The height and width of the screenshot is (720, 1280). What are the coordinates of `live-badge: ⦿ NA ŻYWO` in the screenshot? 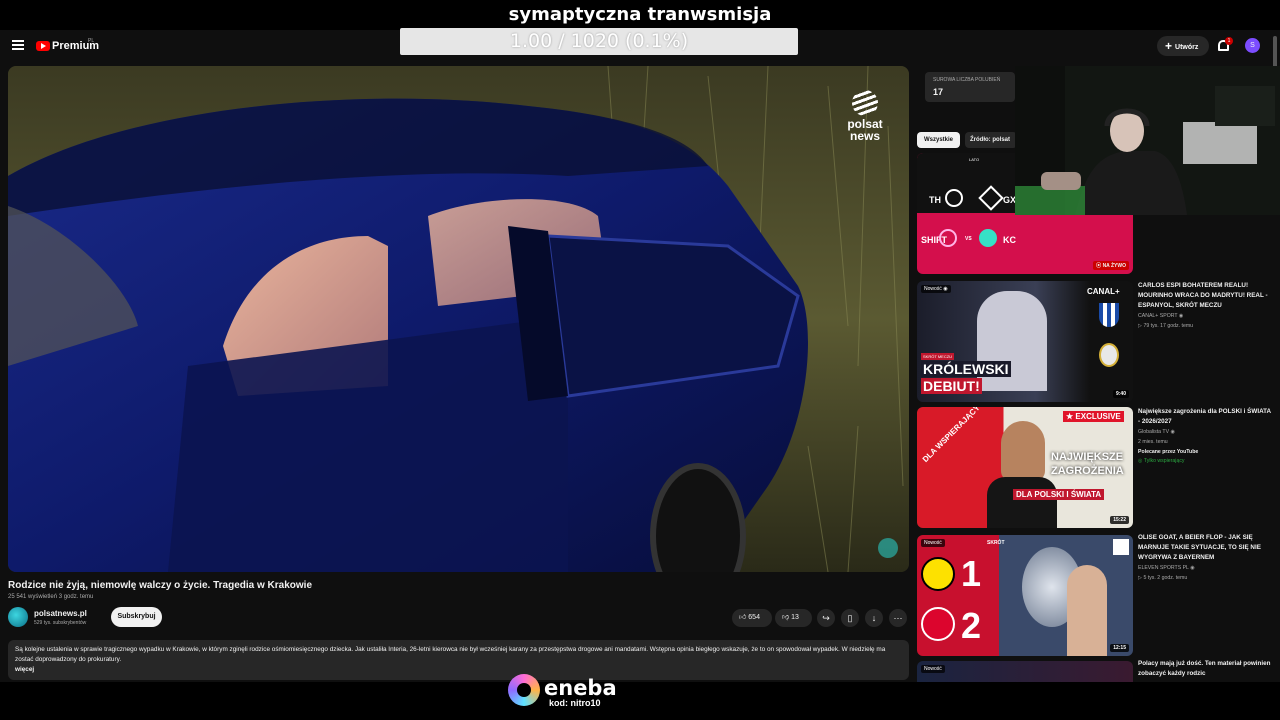 It's located at (1111, 265).